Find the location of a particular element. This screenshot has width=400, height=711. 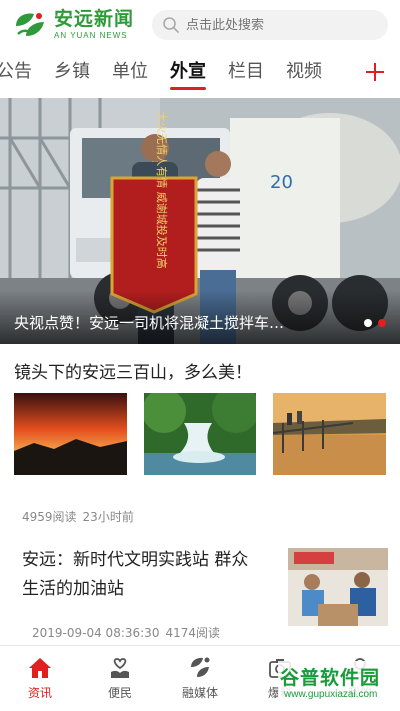

meeting-photo is located at coordinates (338, 587).